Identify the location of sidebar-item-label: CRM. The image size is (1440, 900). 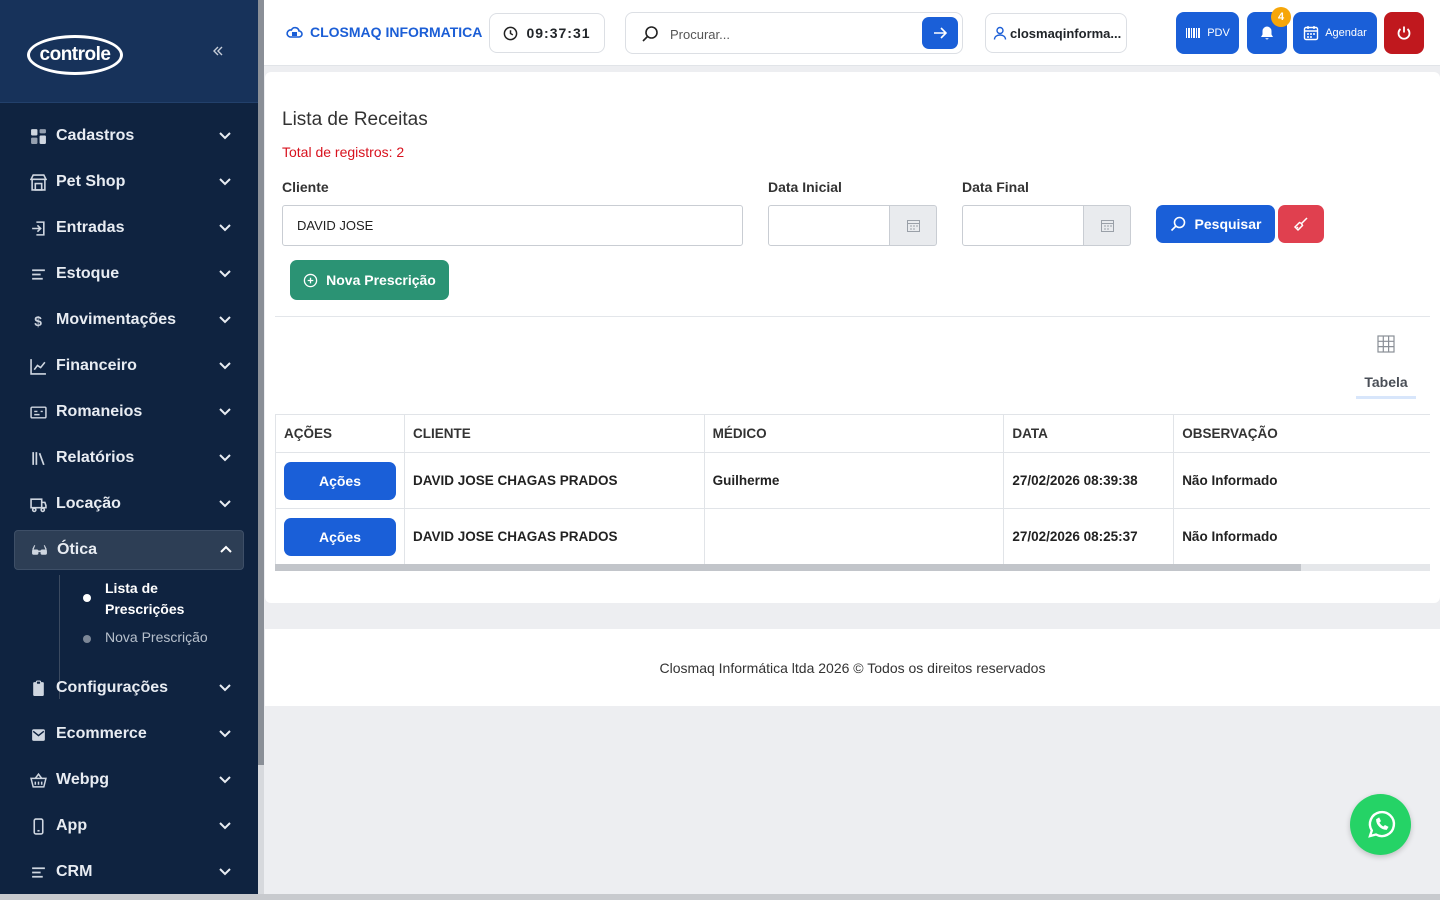
(74, 871).